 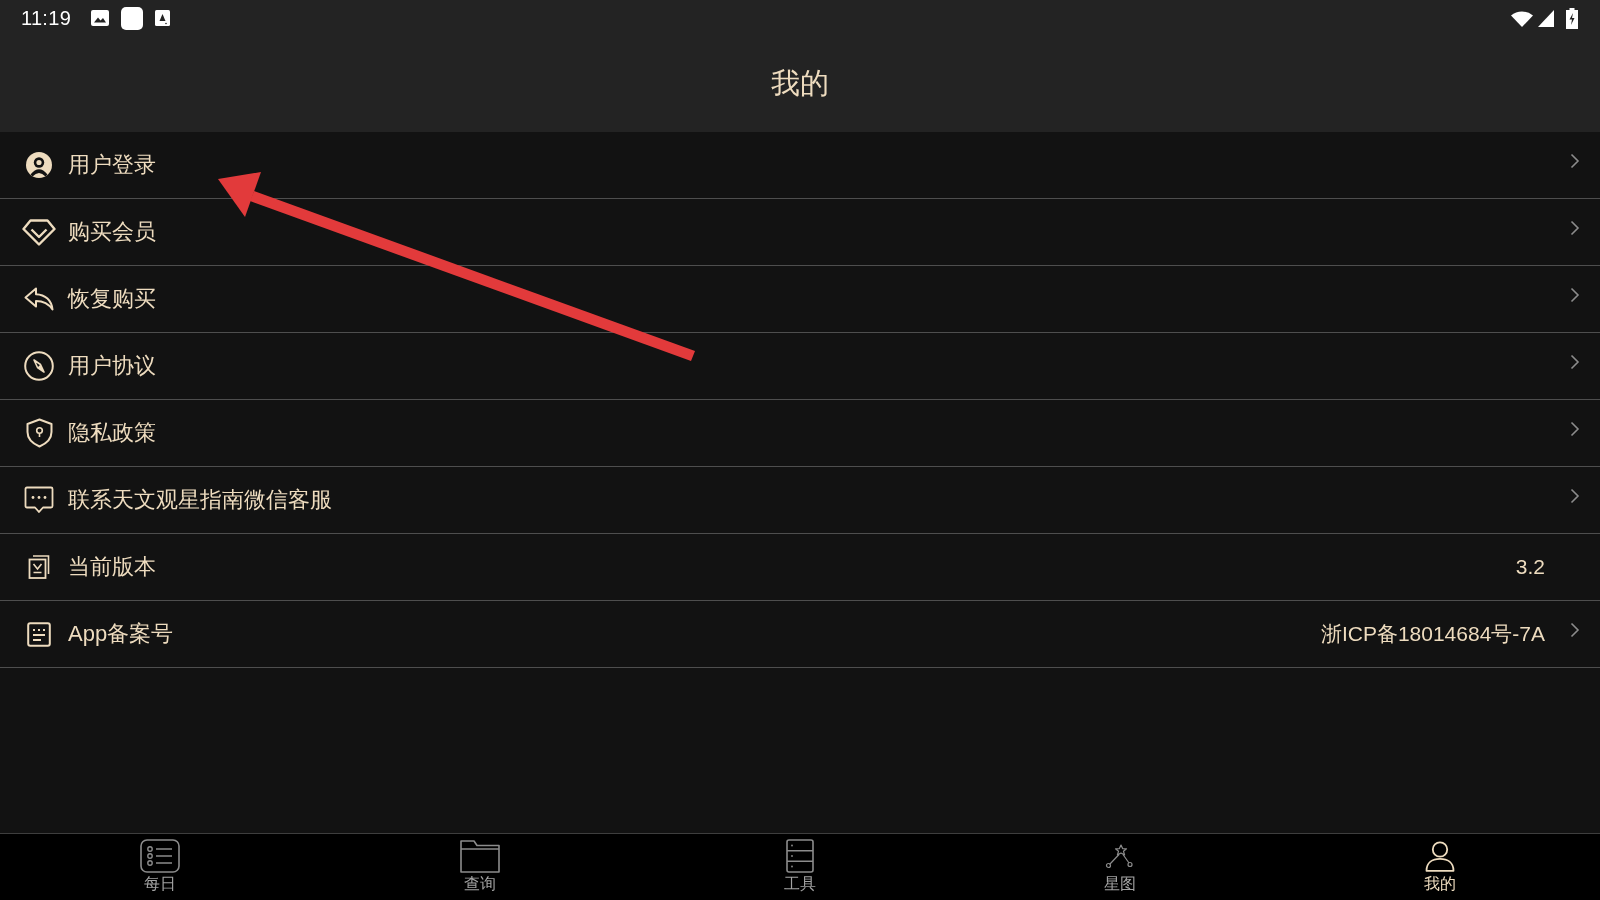 What do you see at coordinates (1572, 18) in the screenshot?
I see `battery-icon` at bounding box center [1572, 18].